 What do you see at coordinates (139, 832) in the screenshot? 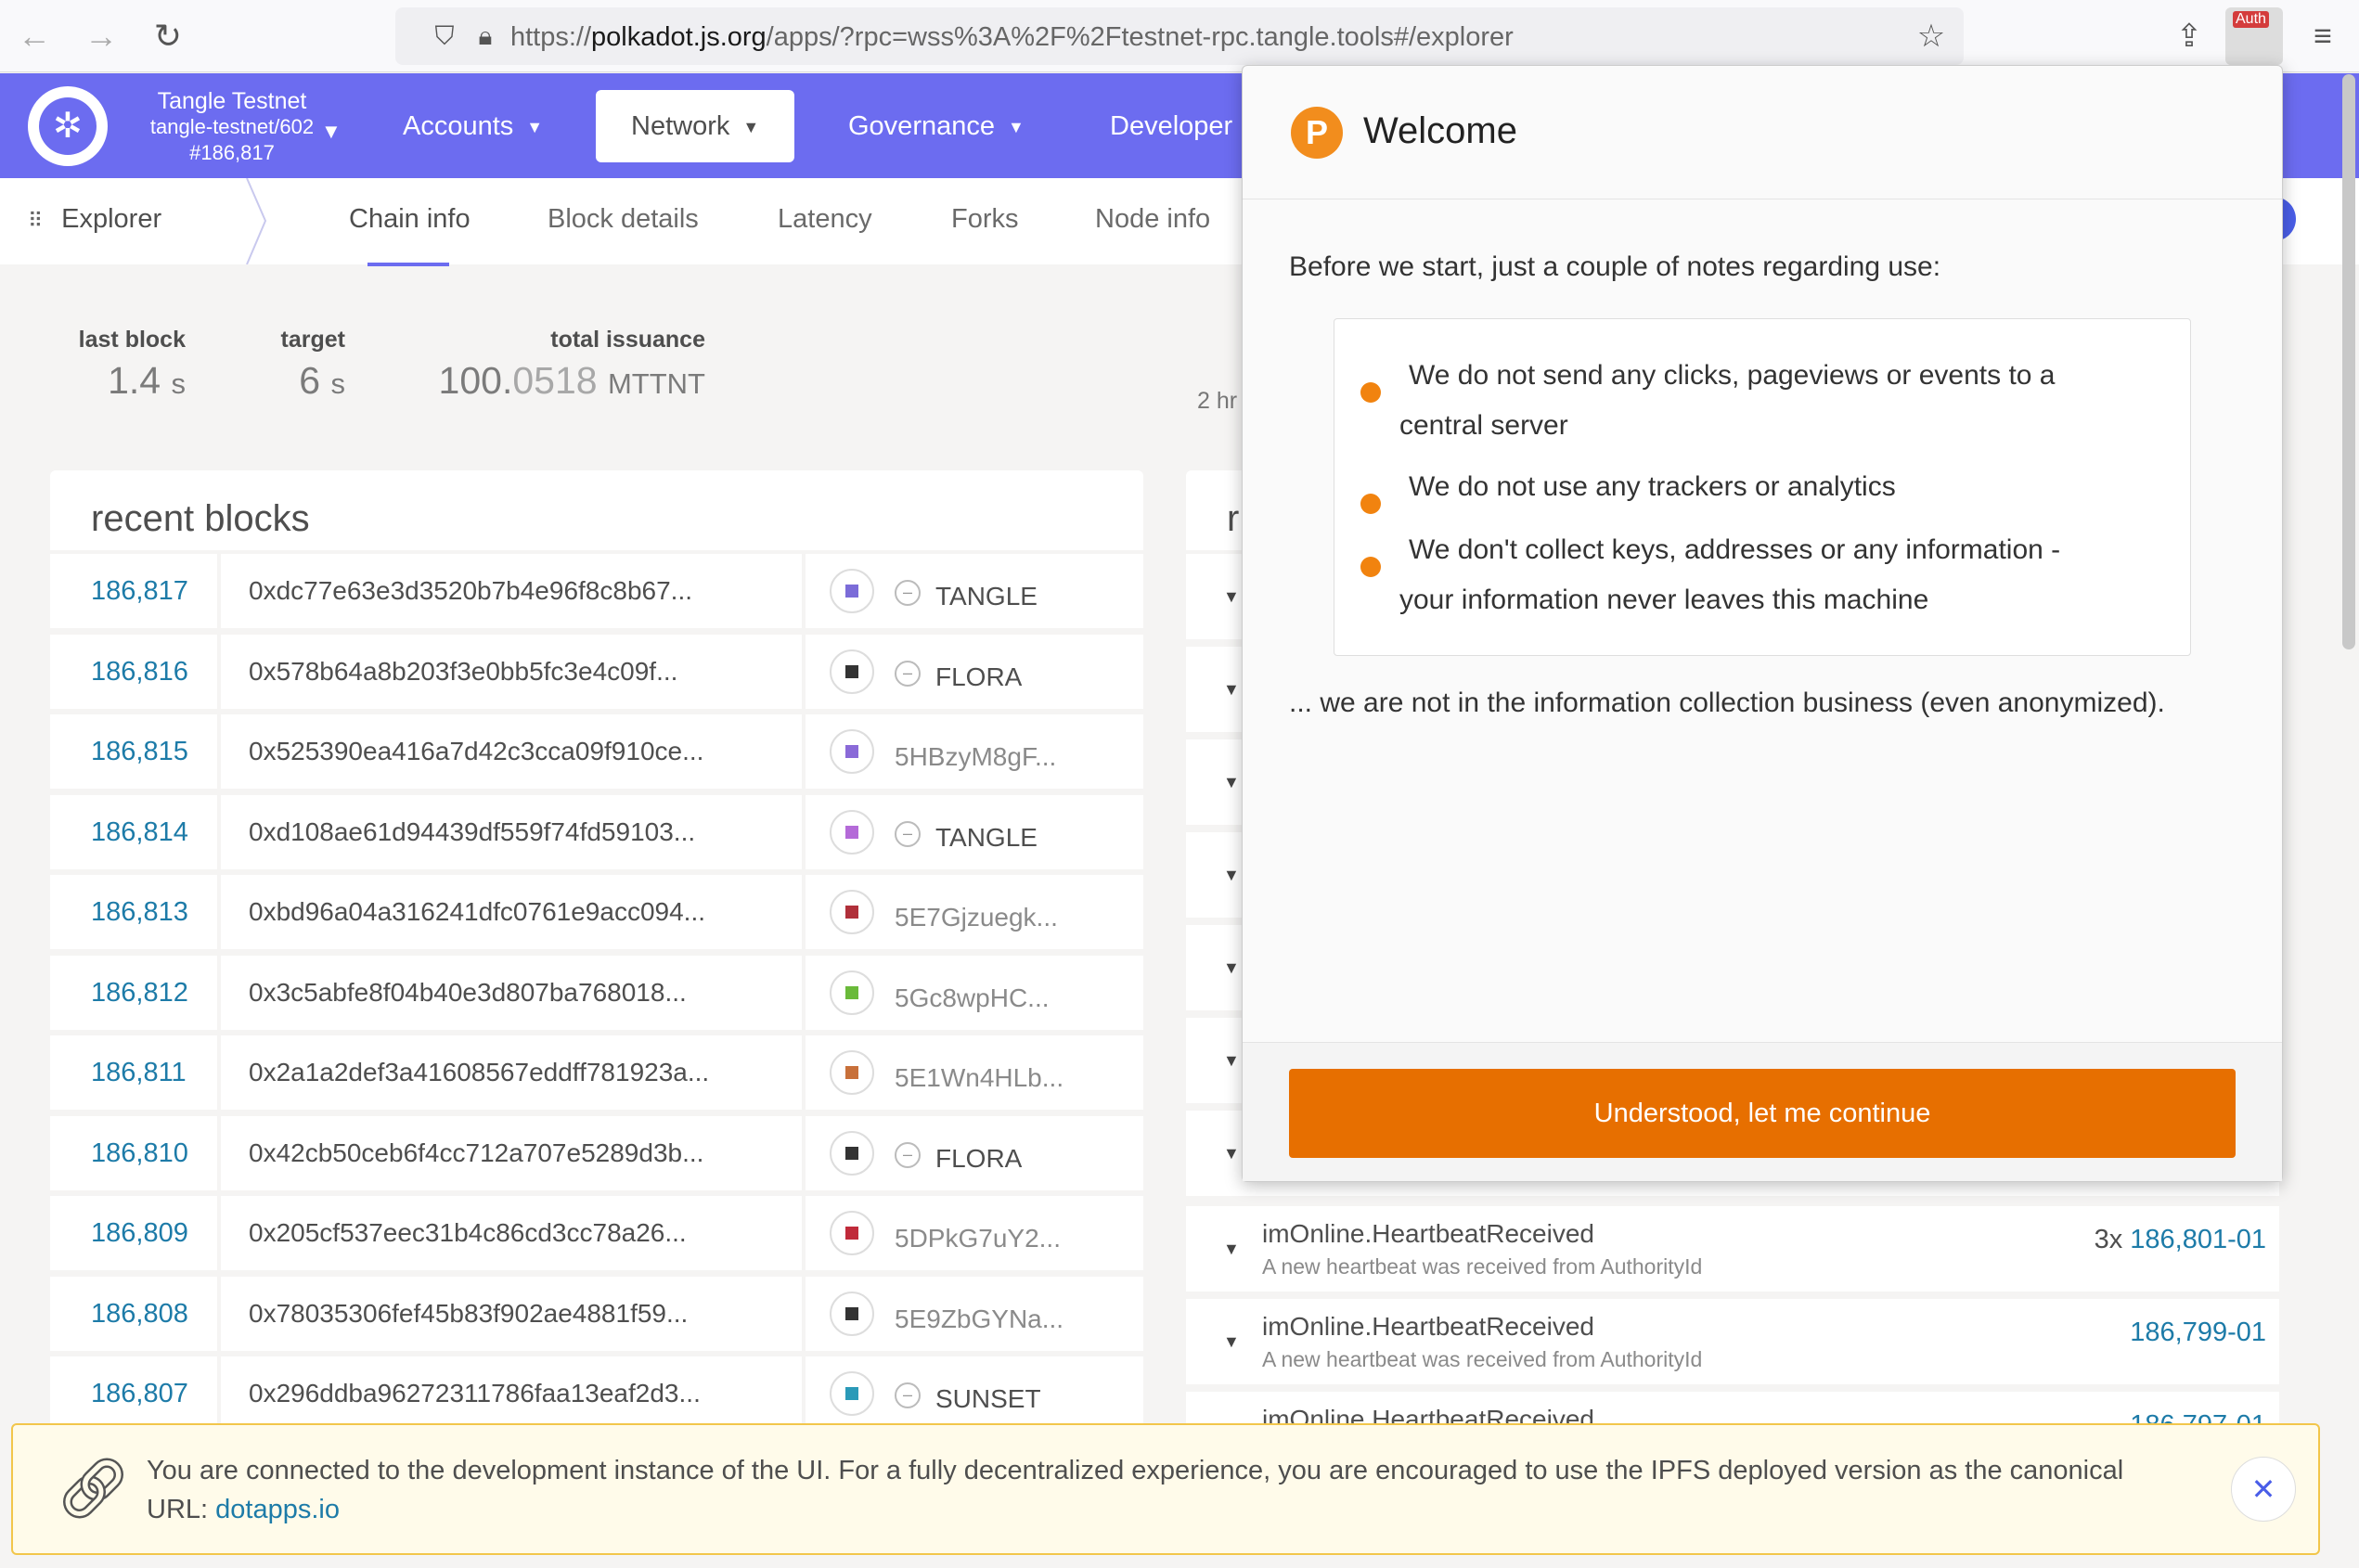
I see `block-number-link: 186,814` at bounding box center [139, 832].